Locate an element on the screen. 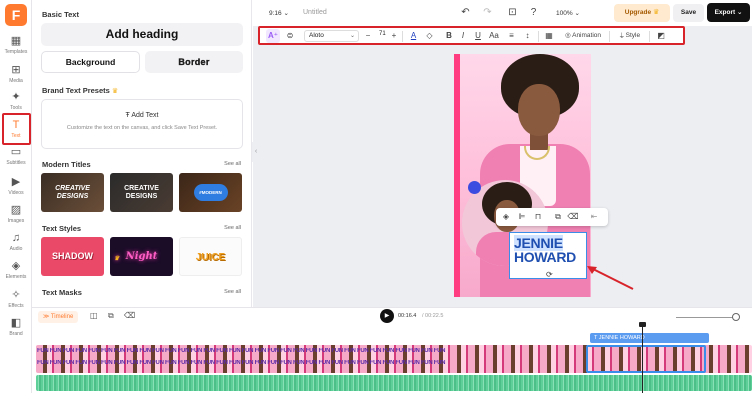  modern-title-thumb-3: #MODERN is located at coordinates (210, 192).